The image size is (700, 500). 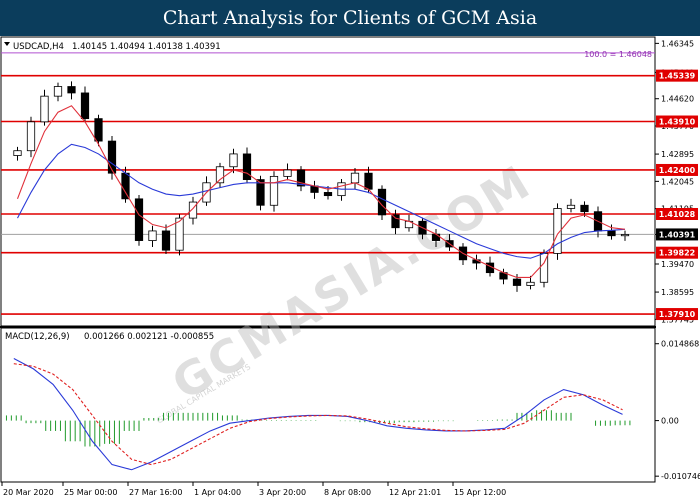 I want to click on ohlc-values-label: 1.40145 1.40494 1.40138 1.40391, so click(x=146, y=47).